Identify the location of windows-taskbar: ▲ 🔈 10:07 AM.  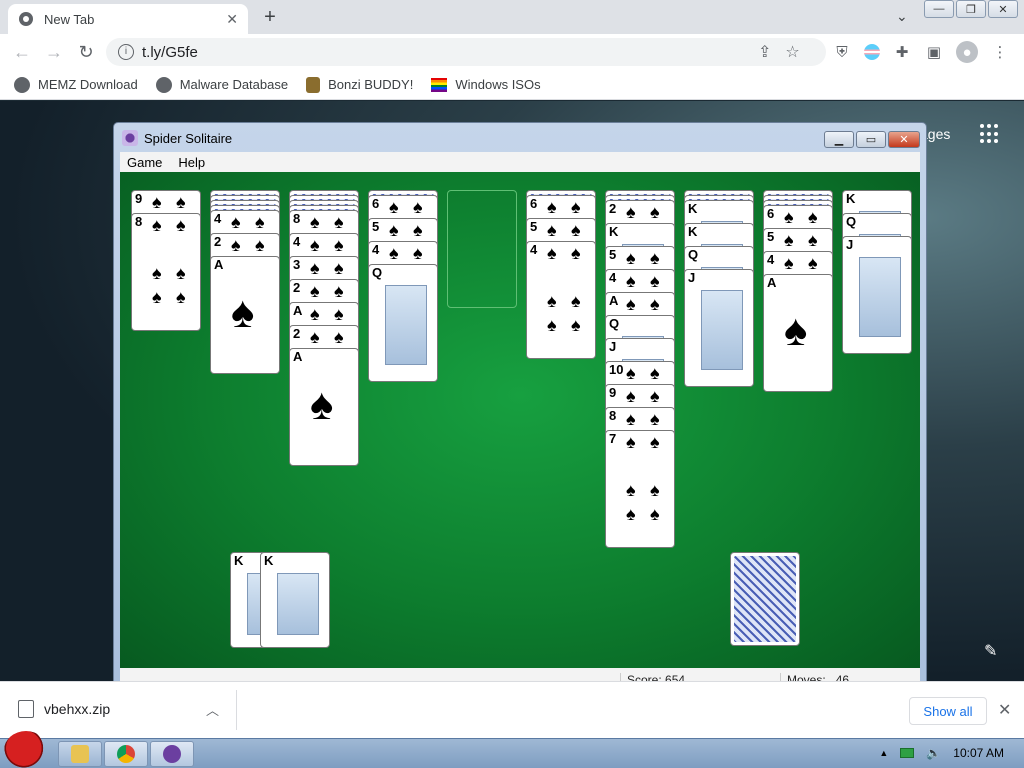
(512, 749).